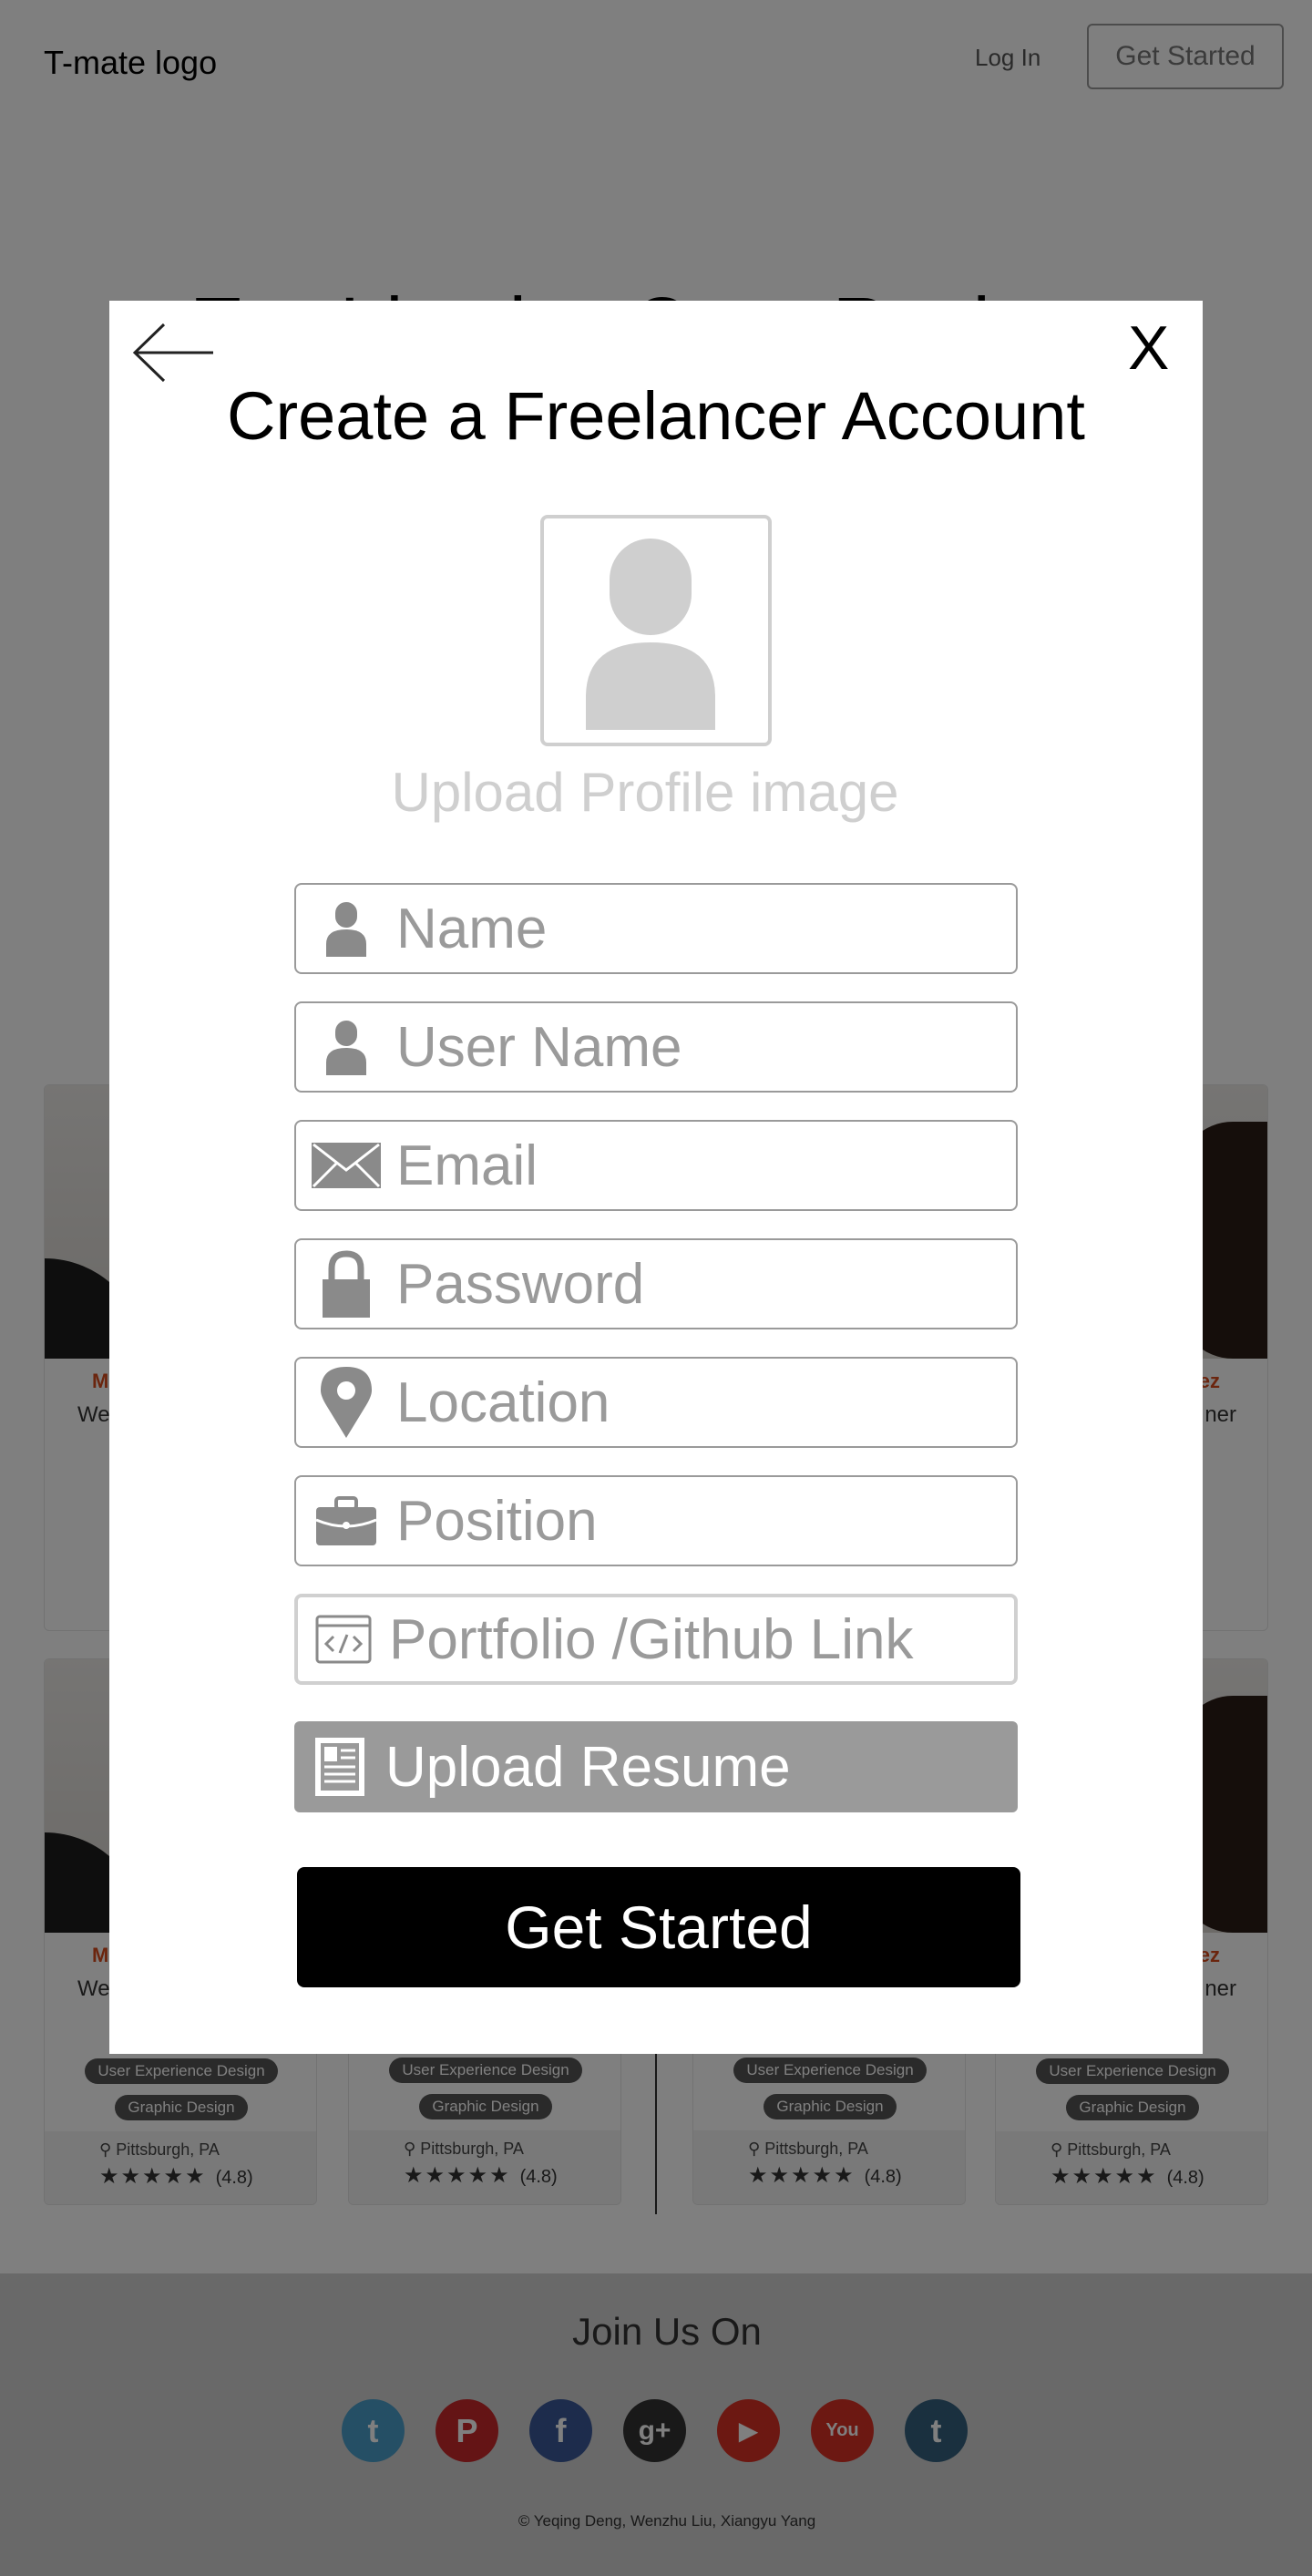  Describe the element at coordinates (588, 1767) in the screenshot. I see `upload-resume-label: Upload Resume` at that location.